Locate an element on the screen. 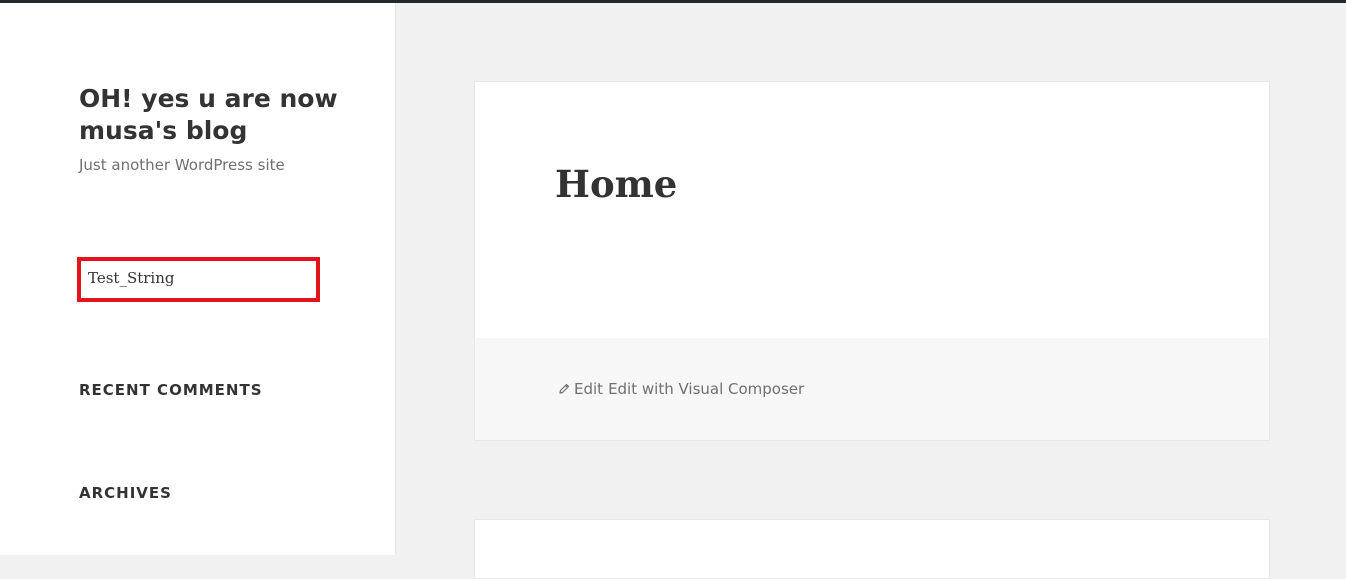 Image resolution: width=1346 pixels, height=579 pixels. text-widget-highlighted: Test_String is located at coordinates (198, 279).